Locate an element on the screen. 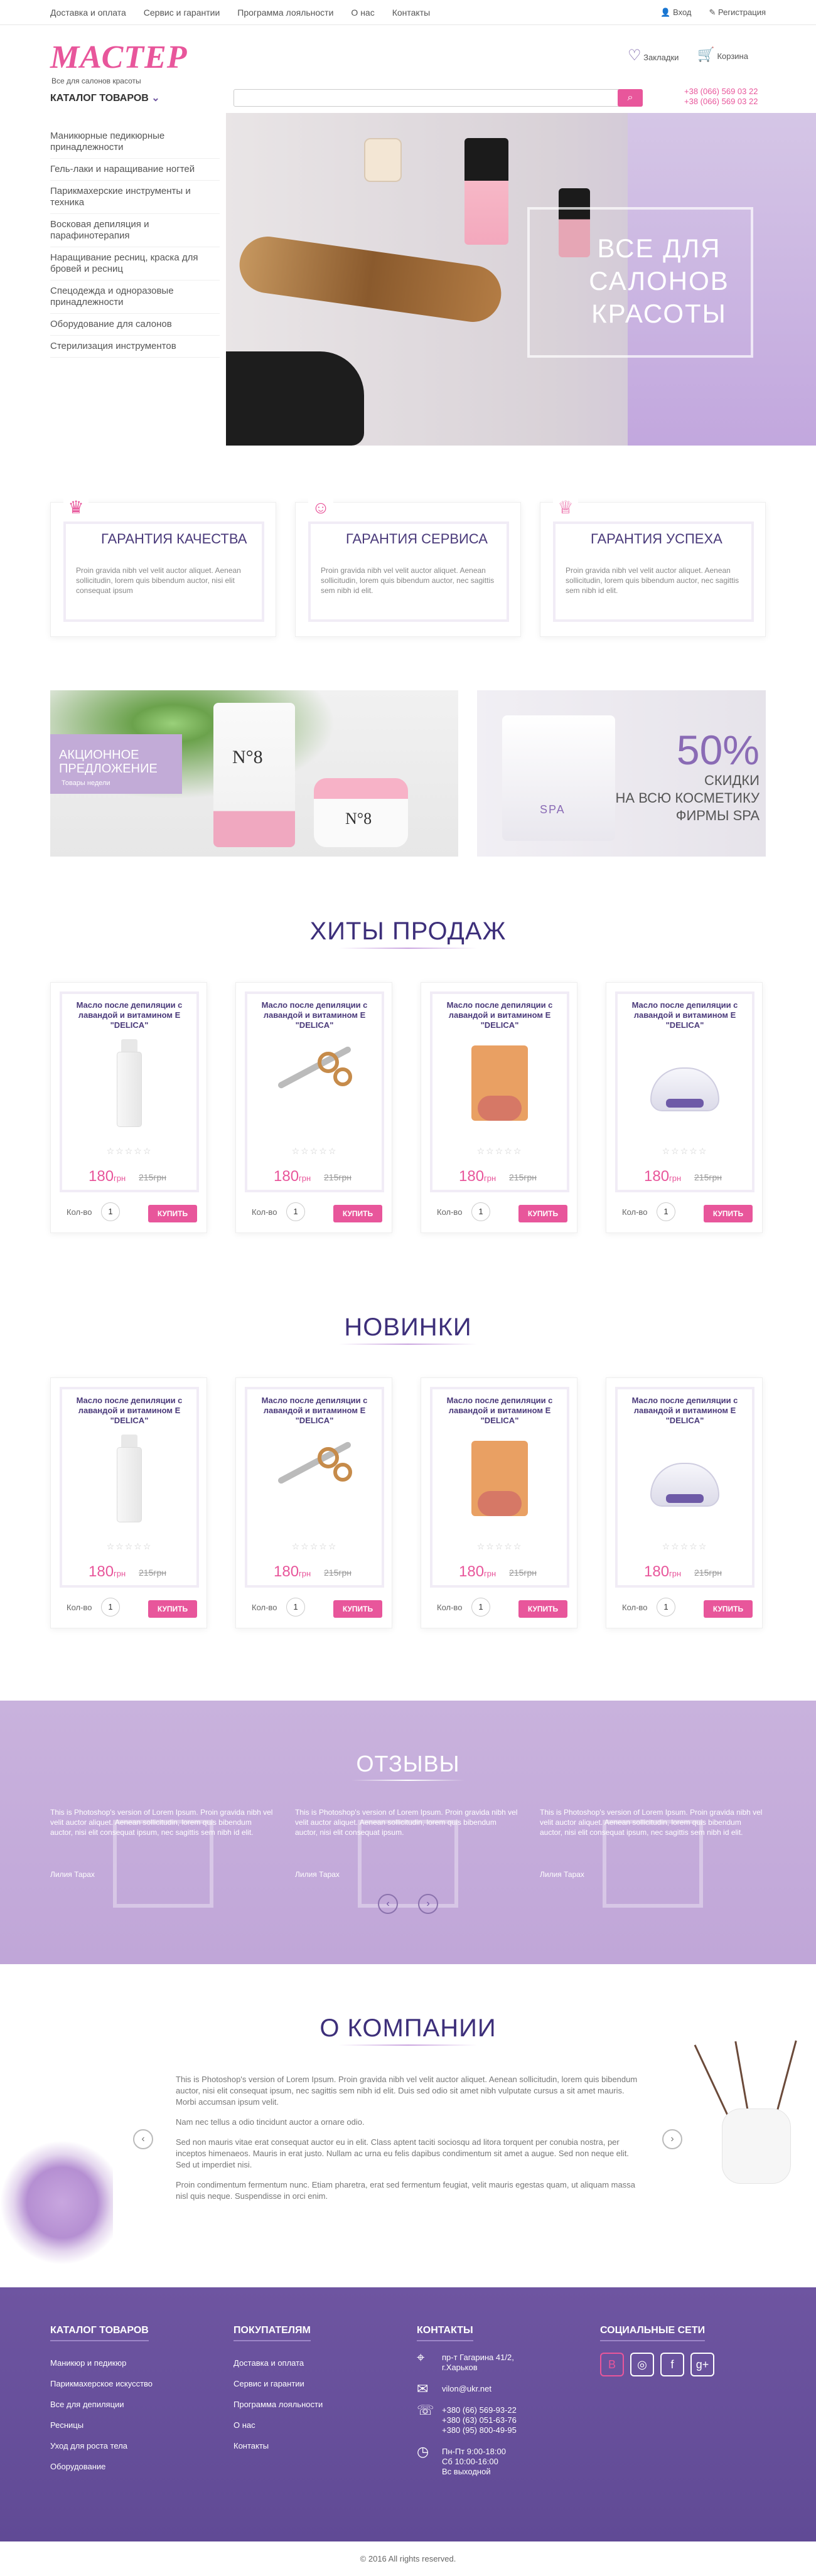  vk-icon: B is located at coordinates (612, 2364).